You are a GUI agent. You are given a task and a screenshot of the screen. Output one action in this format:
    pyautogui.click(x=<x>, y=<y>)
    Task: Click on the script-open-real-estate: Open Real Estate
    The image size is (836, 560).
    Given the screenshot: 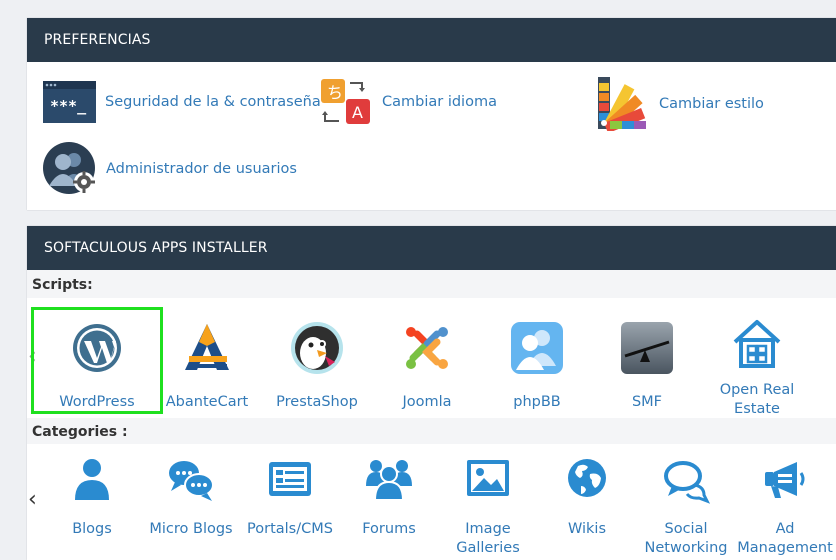 What is the action you would take?
    pyautogui.click(x=757, y=367)
    